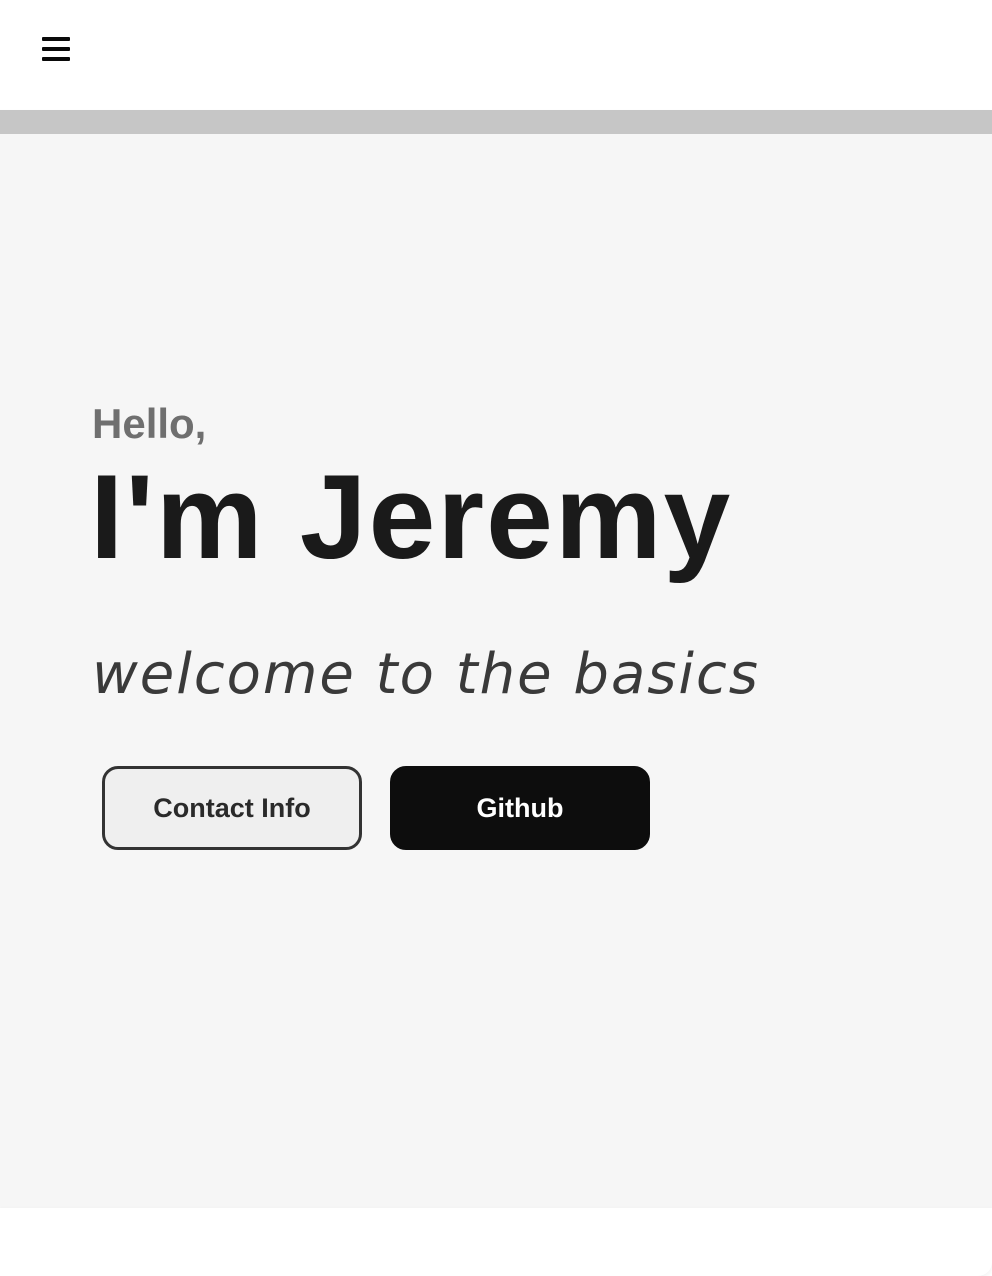  Describe the element at coordinates (426, 674) in the screenshot. I see `tagline-text: welcome to the basics` at that location.